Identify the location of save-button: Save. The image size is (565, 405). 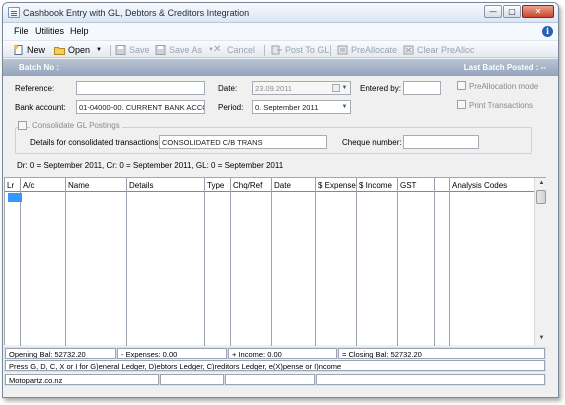
(132, 50).